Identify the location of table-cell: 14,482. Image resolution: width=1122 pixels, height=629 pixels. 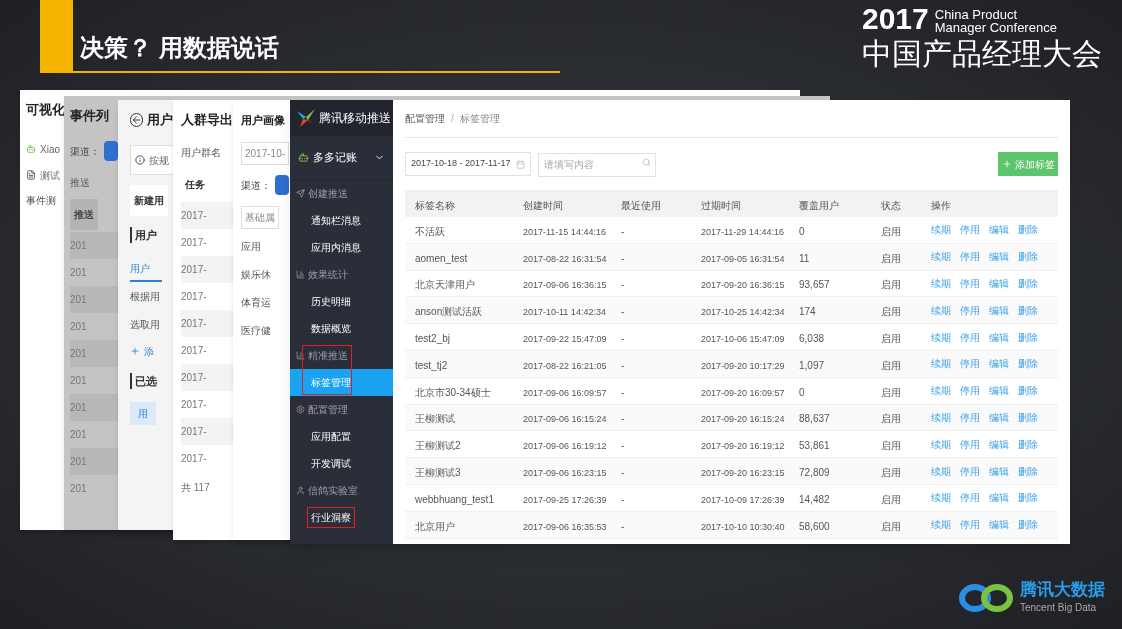
(814, 499).